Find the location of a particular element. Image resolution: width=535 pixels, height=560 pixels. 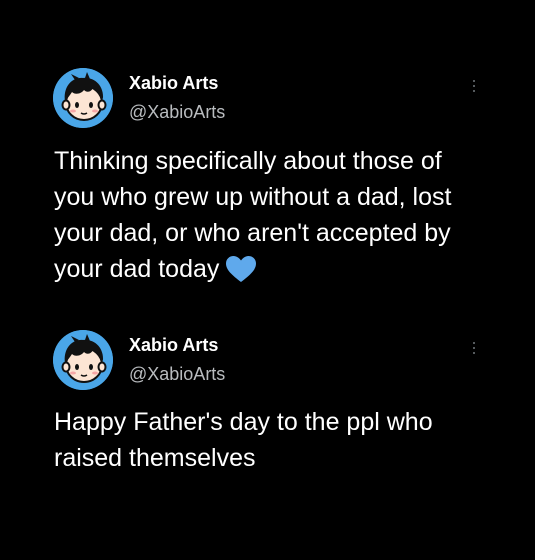

blue-heart-icon is located at coordinates (241, 269).